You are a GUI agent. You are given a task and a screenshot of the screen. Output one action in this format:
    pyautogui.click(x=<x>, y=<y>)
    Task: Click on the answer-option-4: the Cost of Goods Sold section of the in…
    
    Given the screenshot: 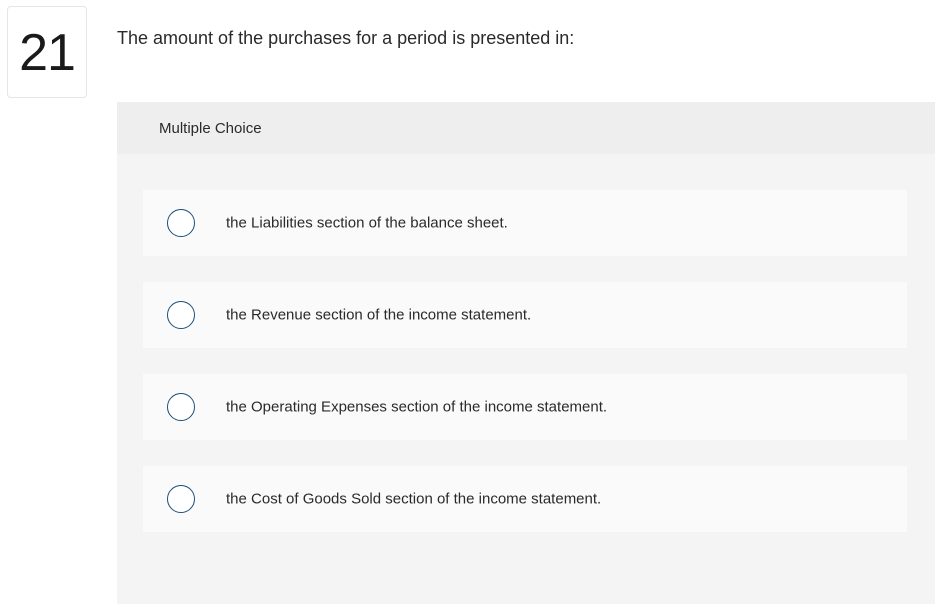 What is the action you would take?
    pyautogui.click(x=525, y=499)
    